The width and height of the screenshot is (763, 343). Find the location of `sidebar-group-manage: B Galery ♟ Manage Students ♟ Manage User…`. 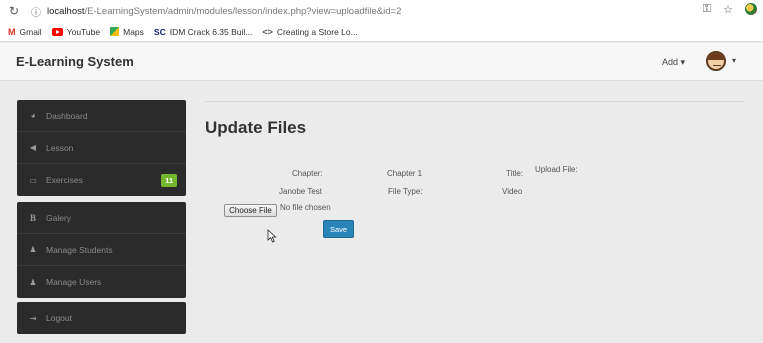

sidebar-group-manage: B Galery ♟ Manage Students ♟ Manage User… is located at coordinates (101, 250).